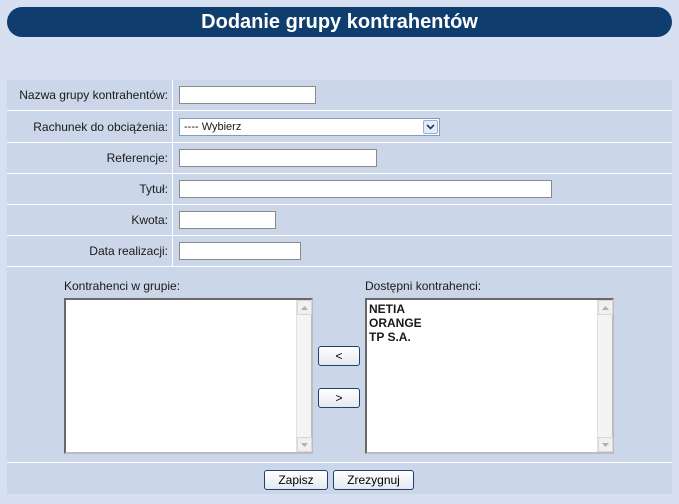 The width and height of the screenshot is (679, 504). Describe the element at coordinates (373, 480) in the screenshot. I see `cancel-button: Zrezygnuj` at that location.